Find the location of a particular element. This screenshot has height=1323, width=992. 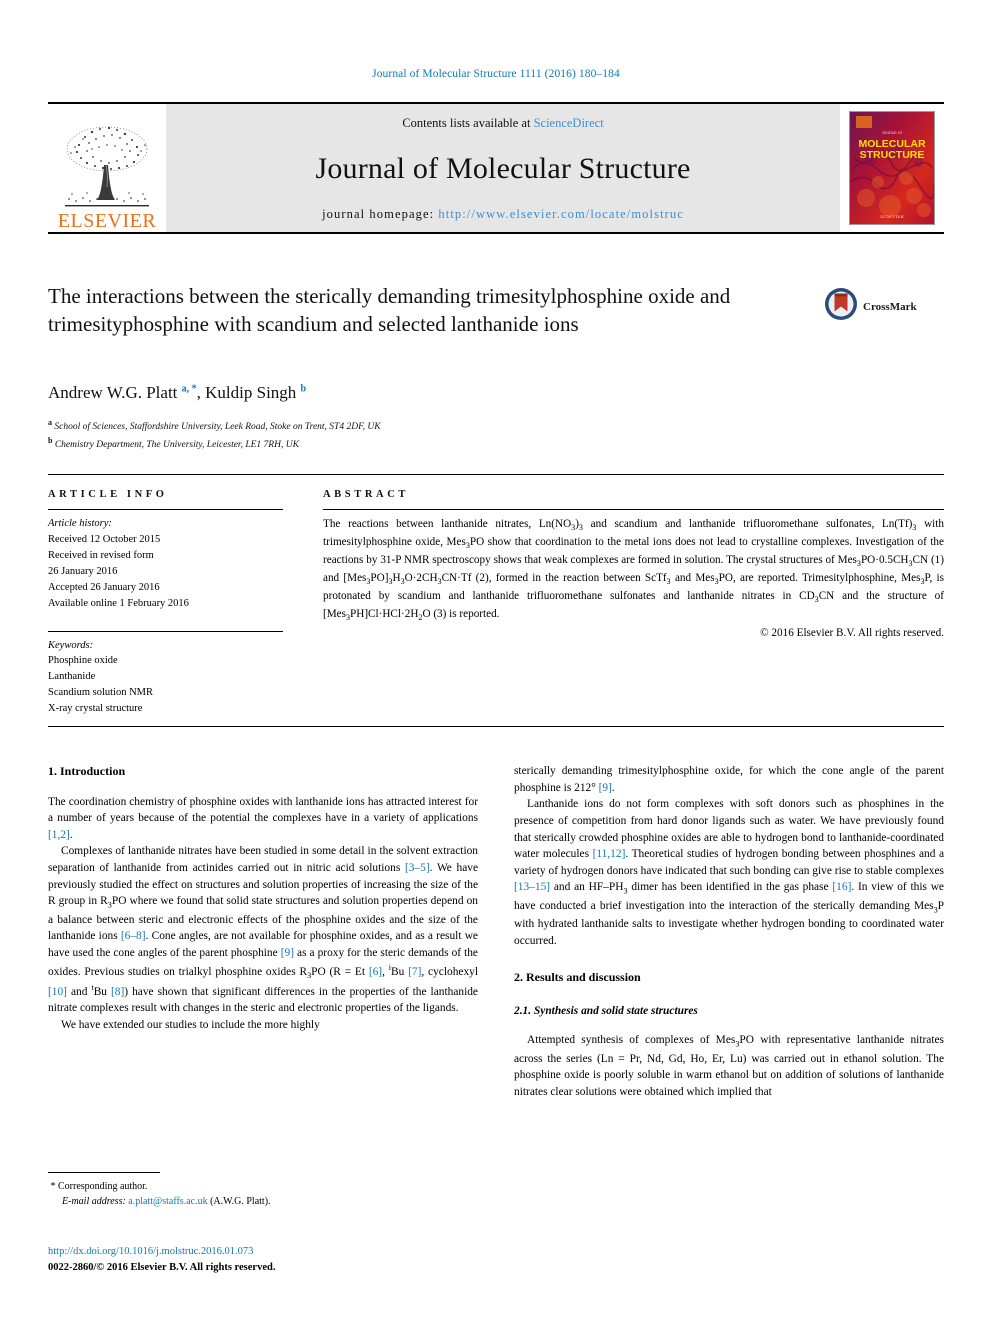

band-rule-bottom is located at coordinates (496, 726).